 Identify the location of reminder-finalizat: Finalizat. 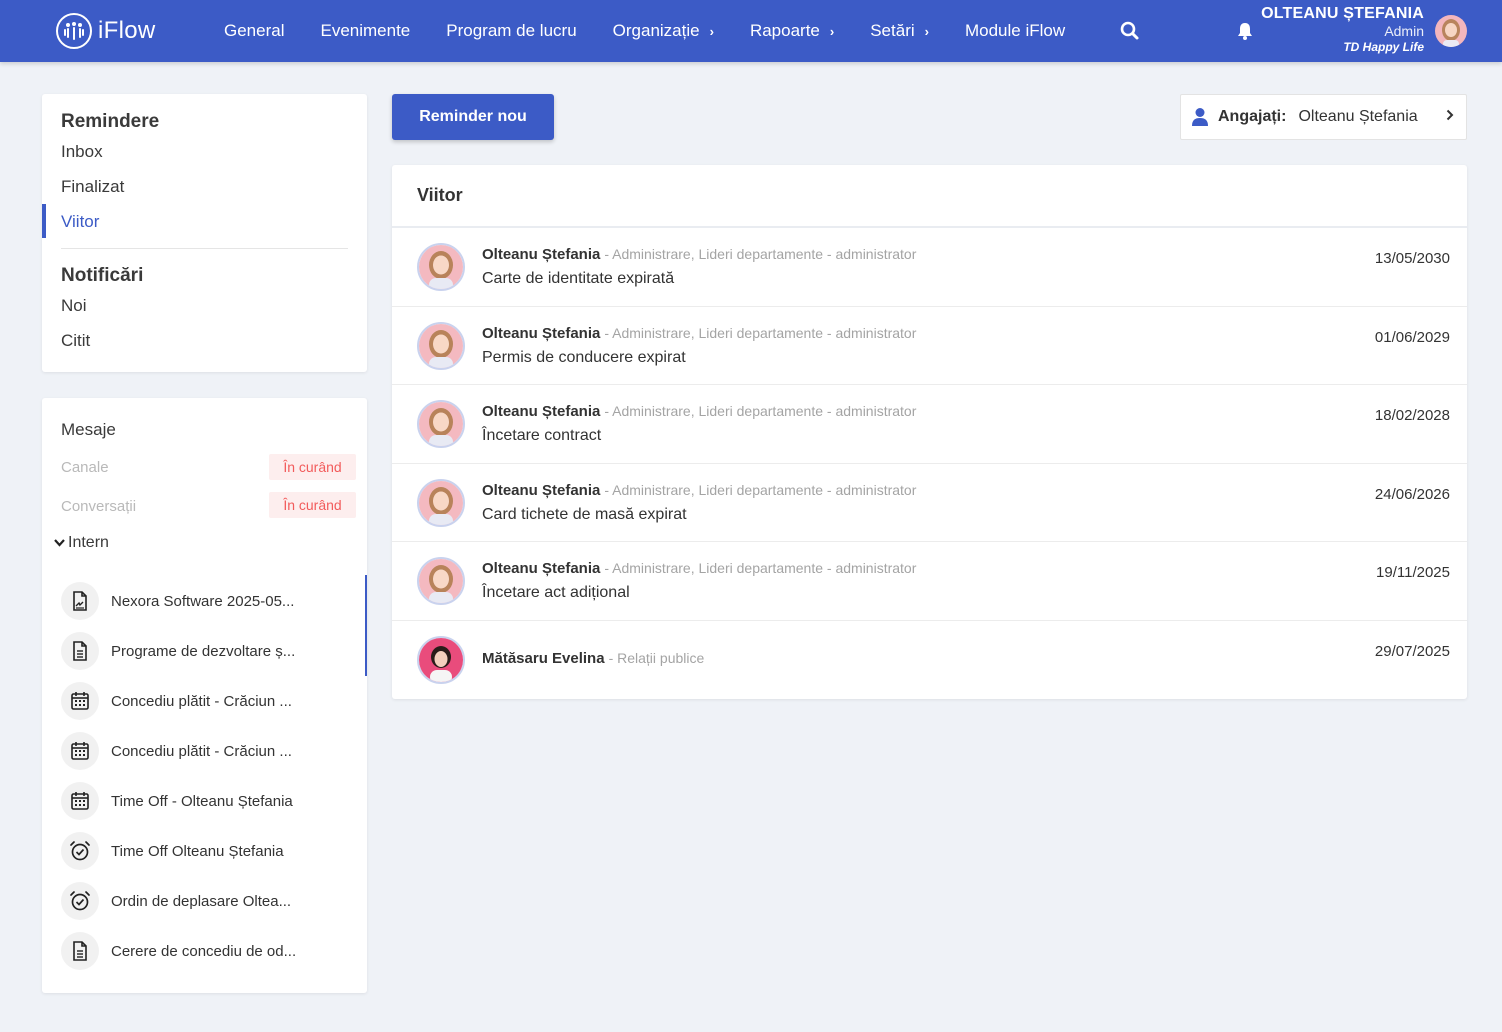
(92, 187).